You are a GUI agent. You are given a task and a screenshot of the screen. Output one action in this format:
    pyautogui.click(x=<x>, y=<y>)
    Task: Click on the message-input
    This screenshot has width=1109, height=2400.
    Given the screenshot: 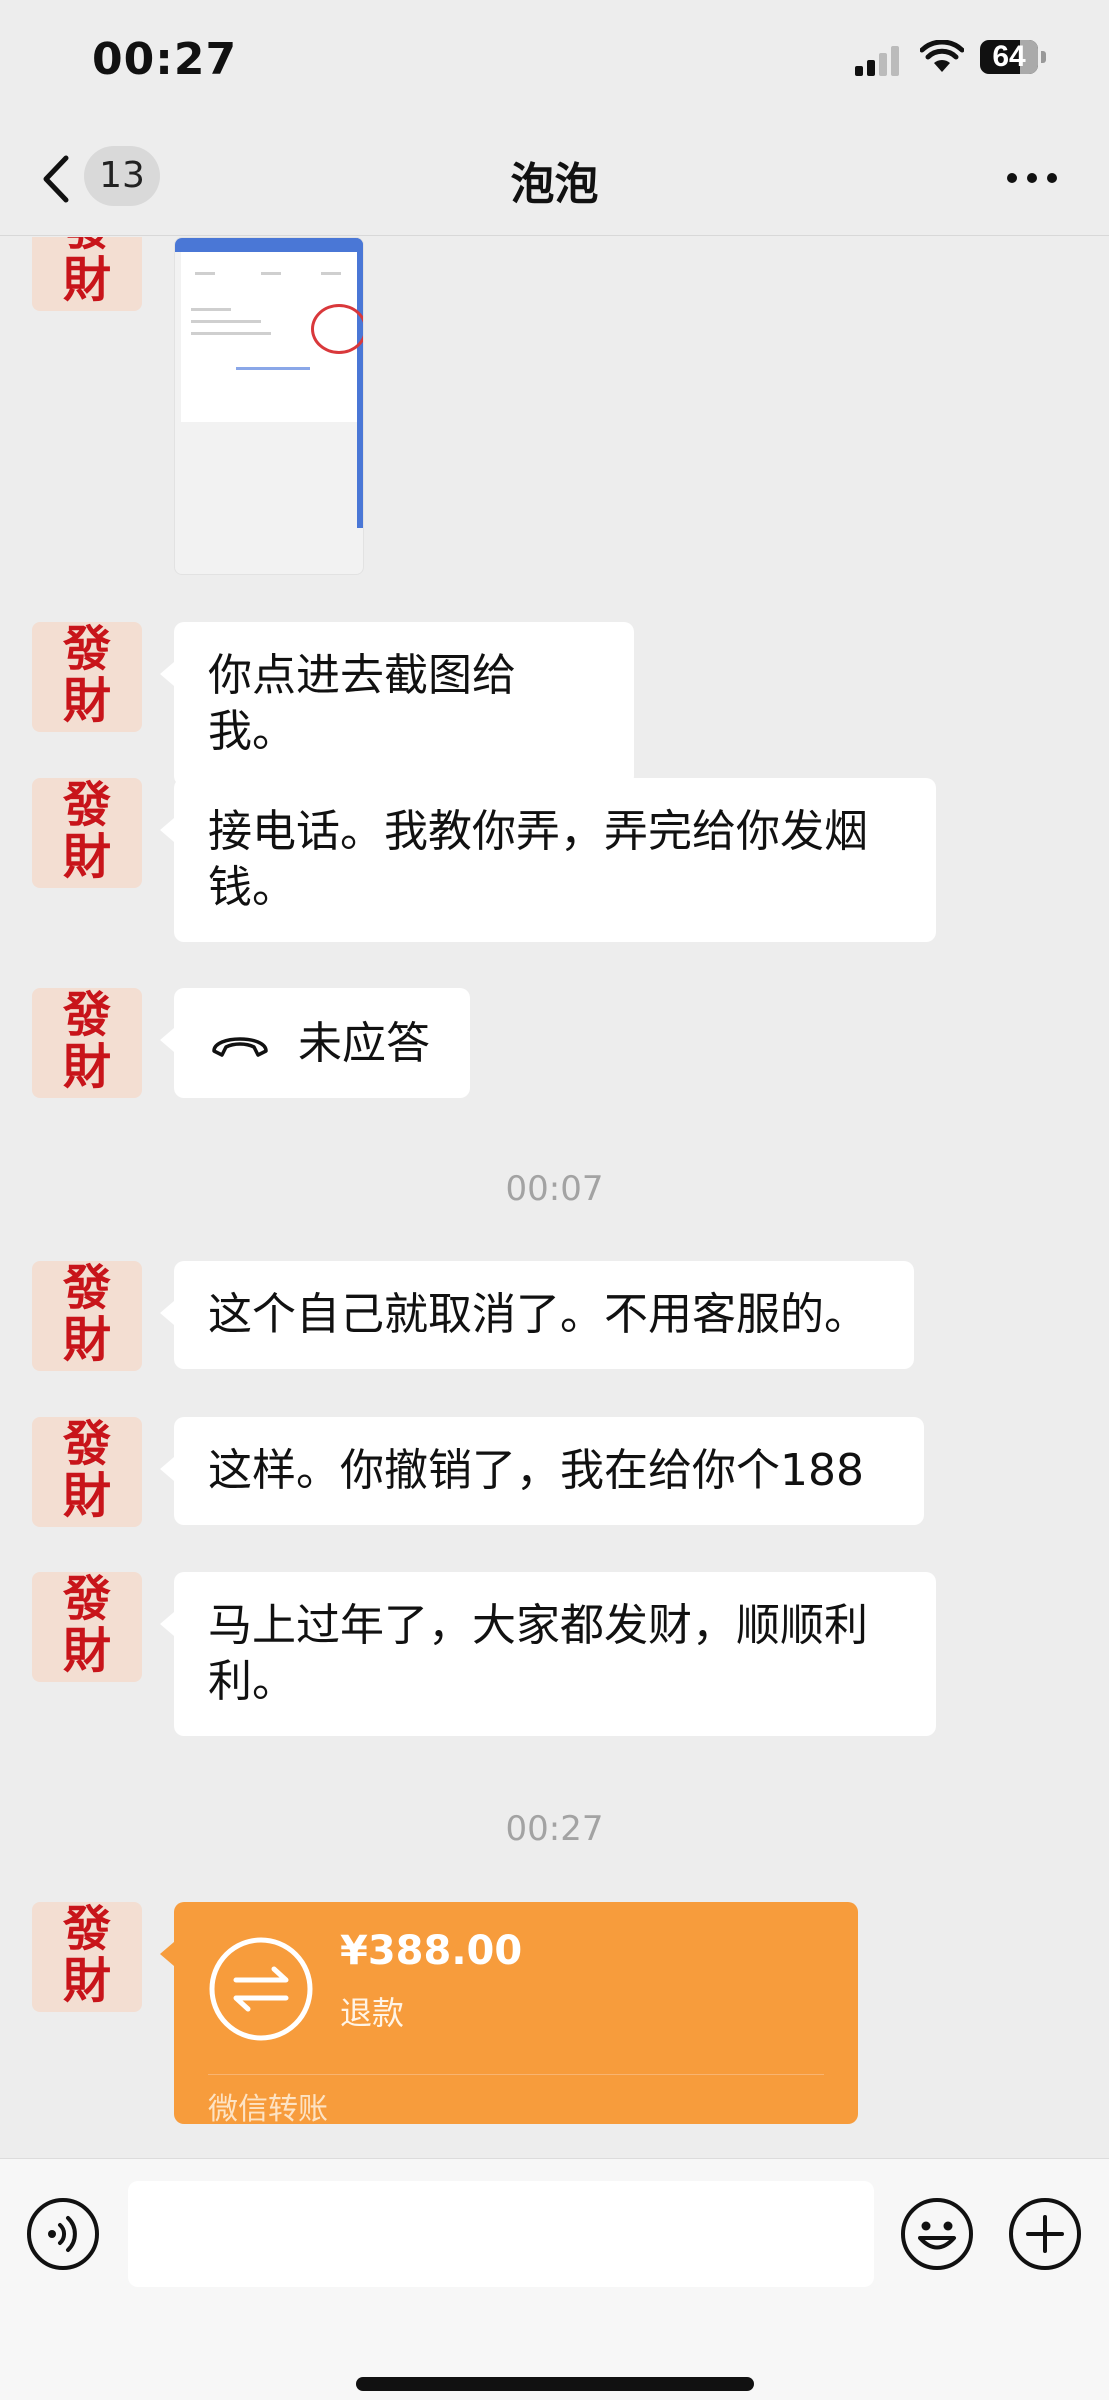 What is the action you would take?
    pyautogui.click(x=501, y=2234)
    